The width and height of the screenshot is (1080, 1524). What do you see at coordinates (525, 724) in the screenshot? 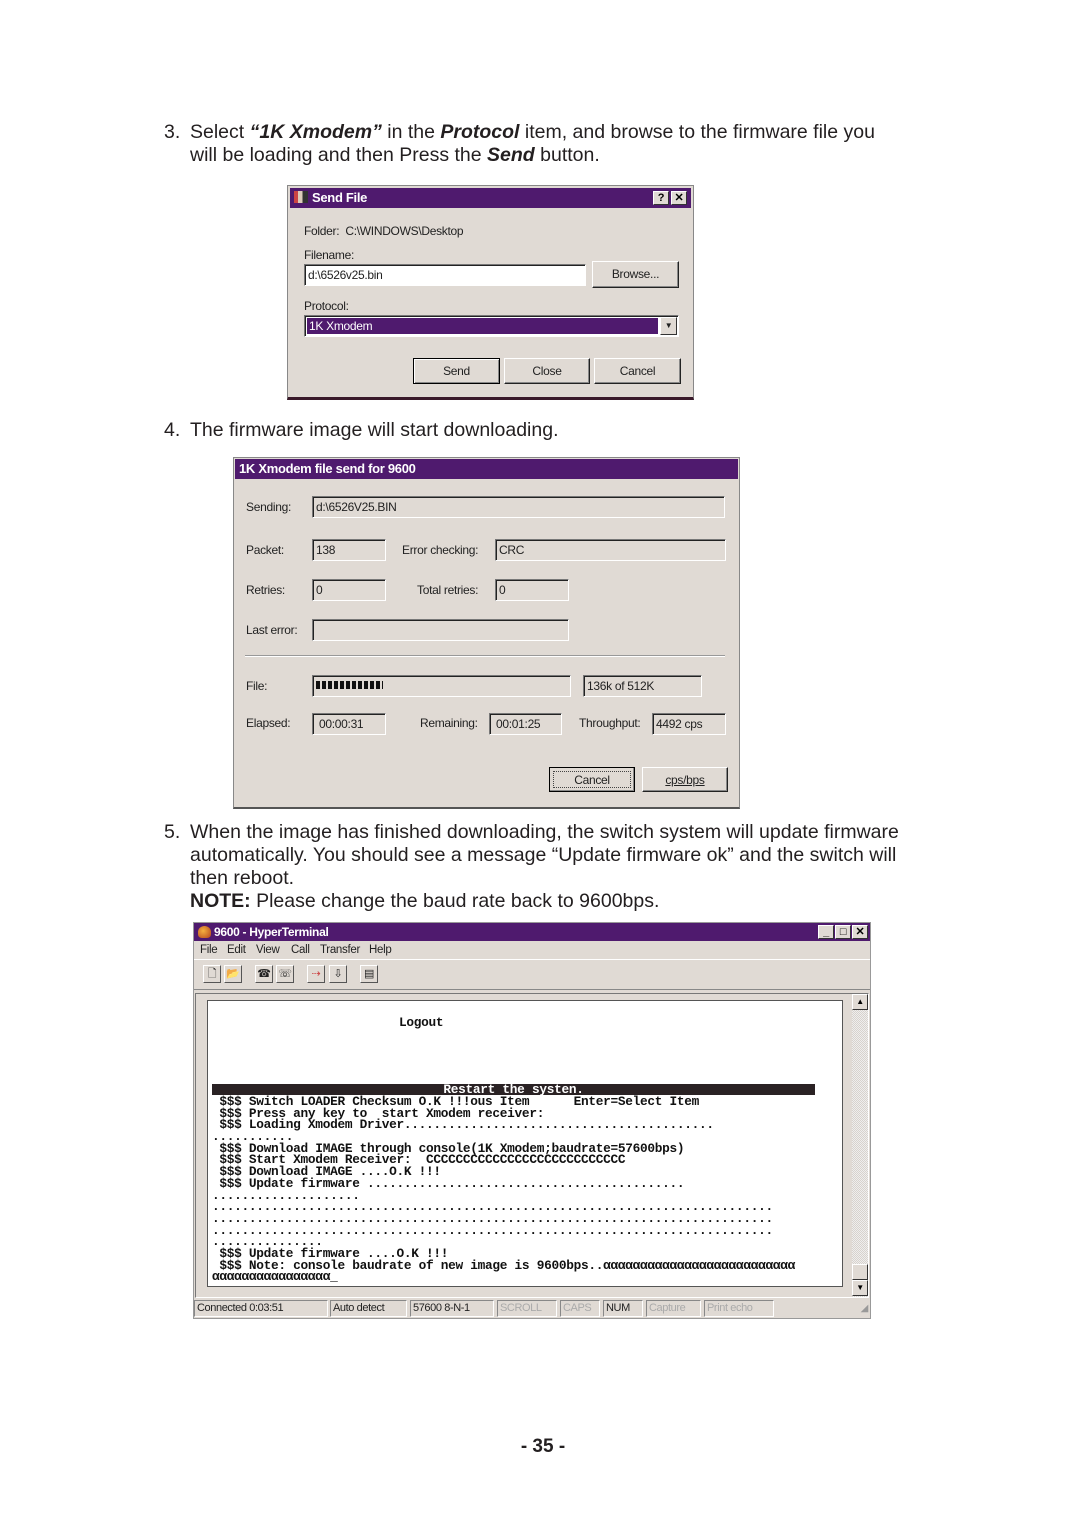
I see `remaining-field: 00:01:25` at bounding box center [525, 724].